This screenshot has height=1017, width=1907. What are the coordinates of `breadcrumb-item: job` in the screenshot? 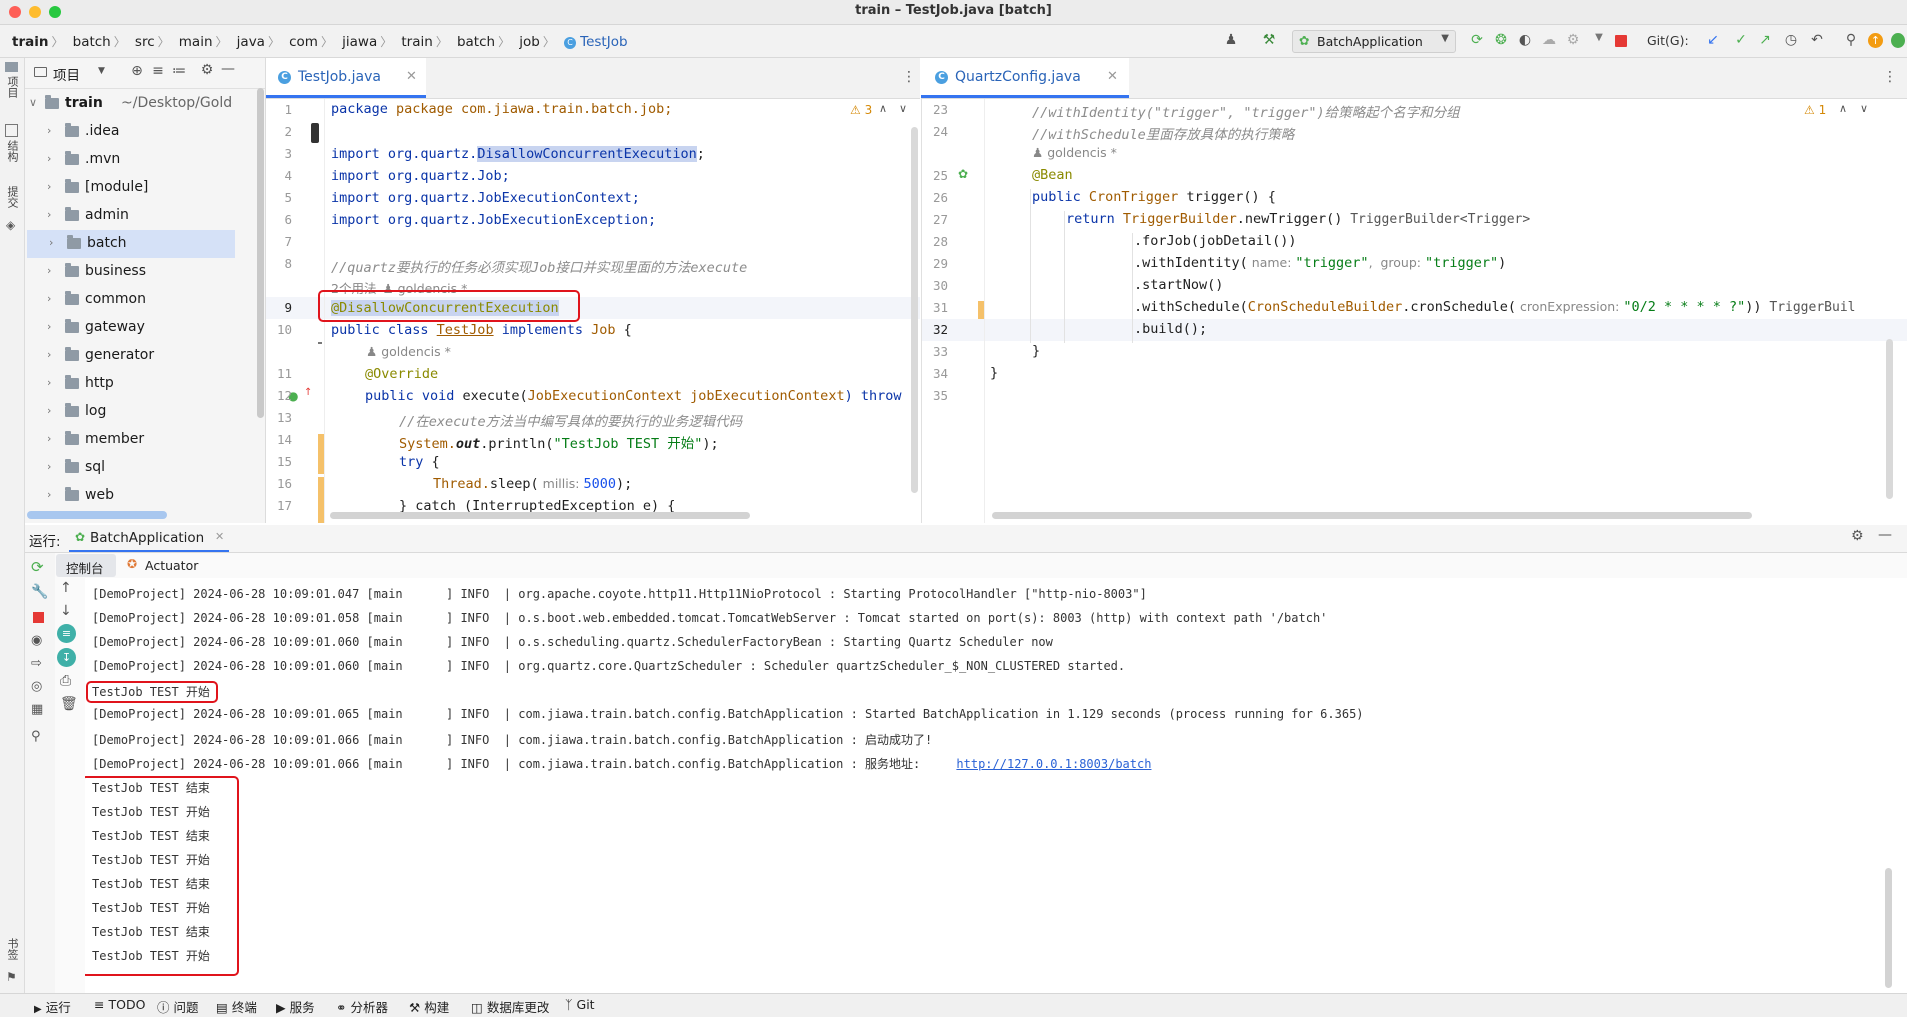 It's located at (529, 42).